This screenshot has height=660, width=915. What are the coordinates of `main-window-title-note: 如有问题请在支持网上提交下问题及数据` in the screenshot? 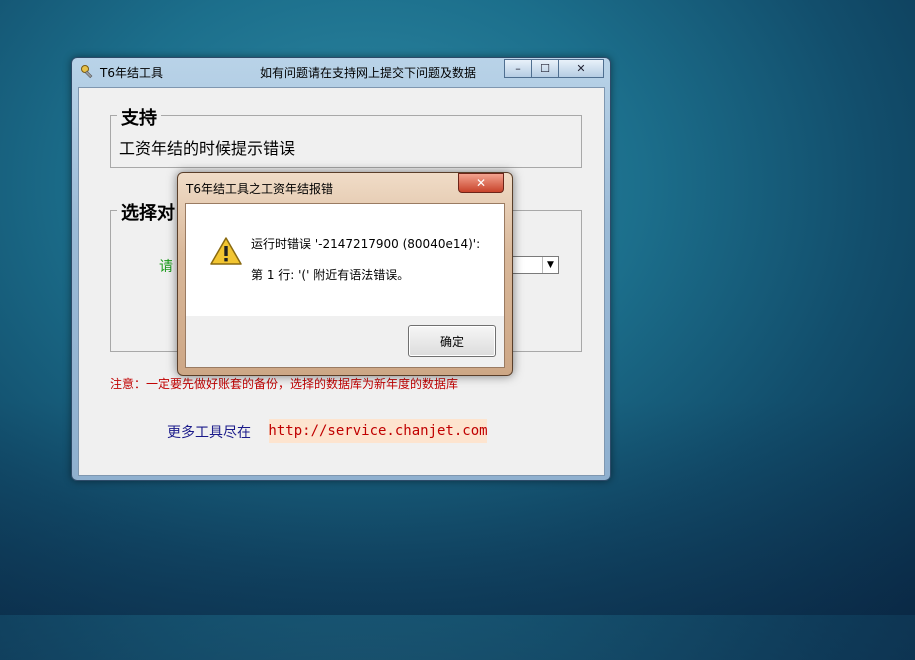 It's located at (368, 73).